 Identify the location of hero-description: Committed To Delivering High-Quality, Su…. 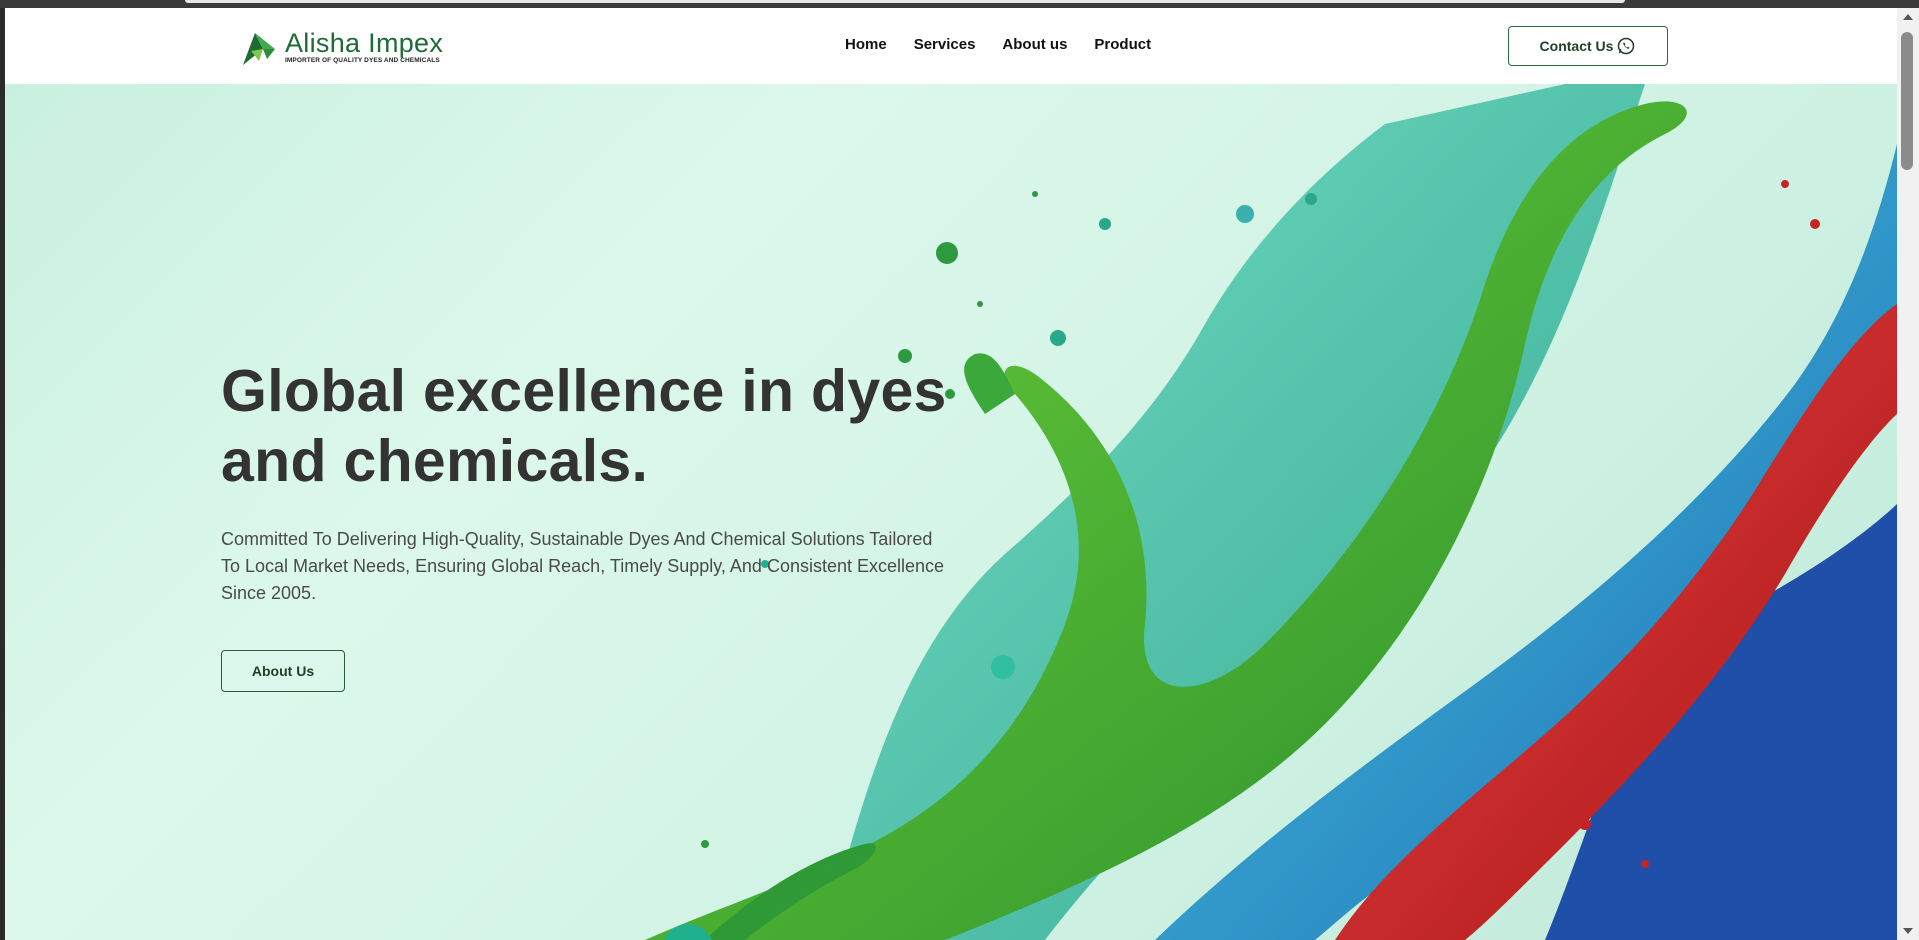
(583, 566).